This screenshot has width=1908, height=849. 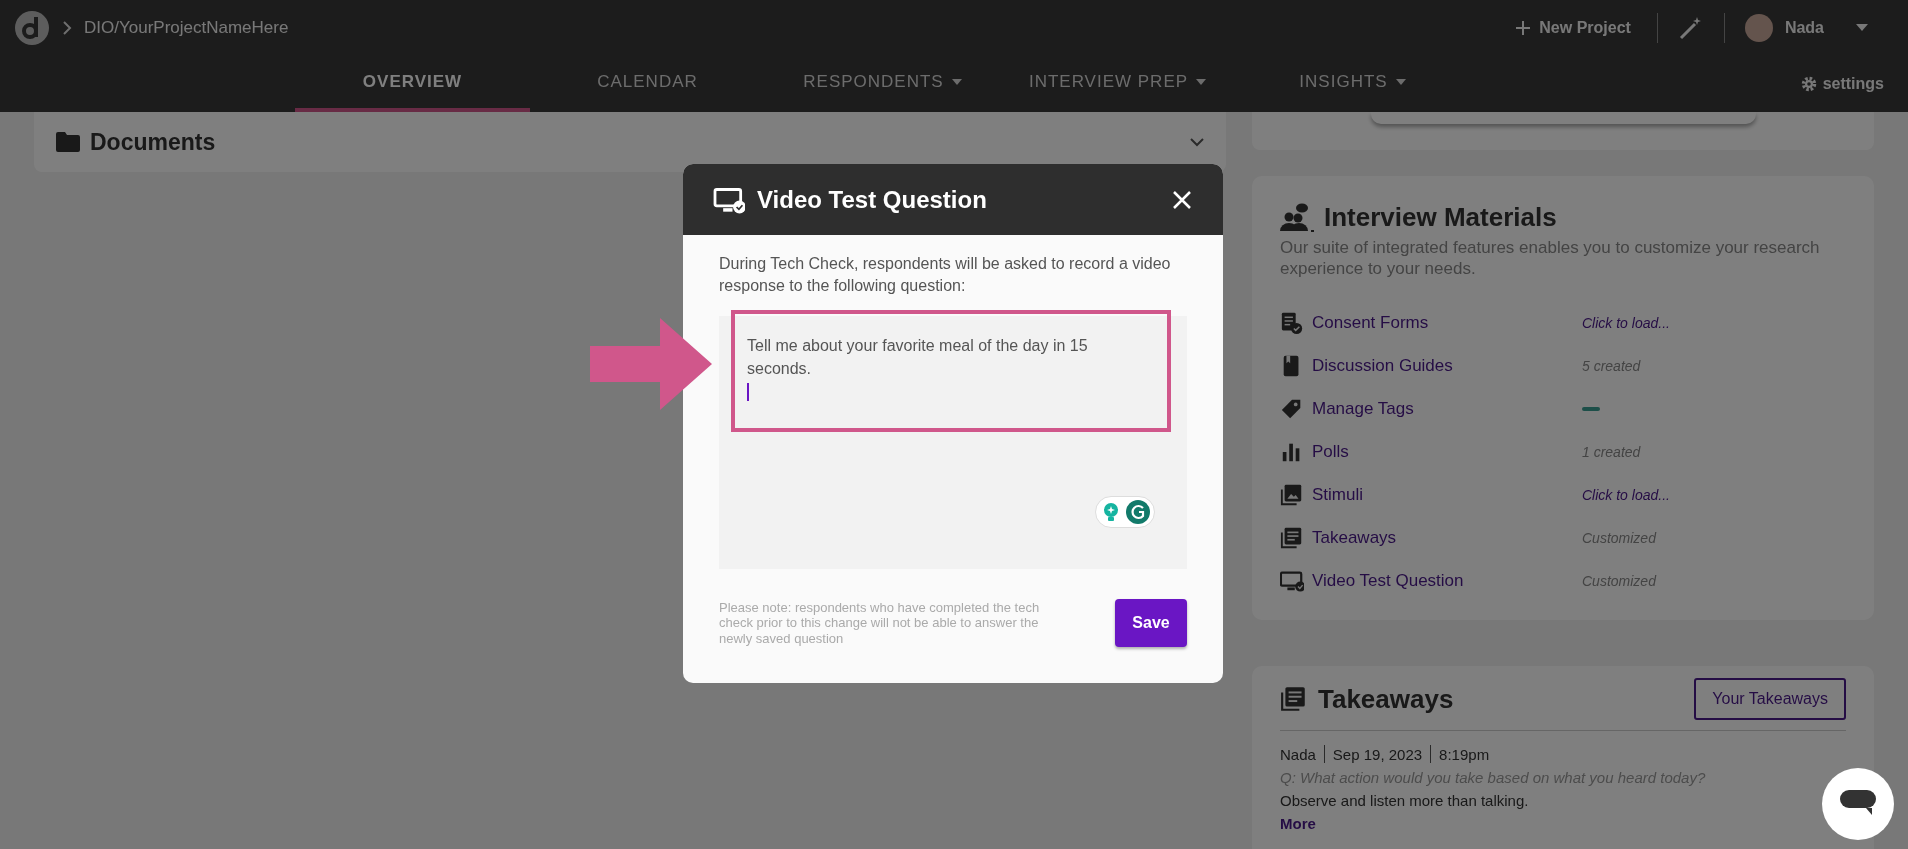 I want to click on save-button: Save, so click(x=1151, y=623).